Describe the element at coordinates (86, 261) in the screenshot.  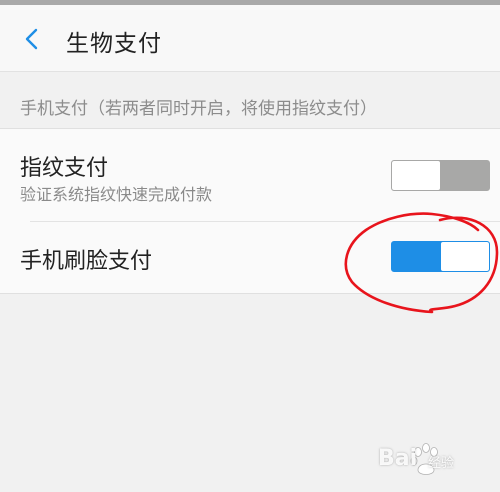
I see `setting-title-face: 手机刷脸支付` at that location.